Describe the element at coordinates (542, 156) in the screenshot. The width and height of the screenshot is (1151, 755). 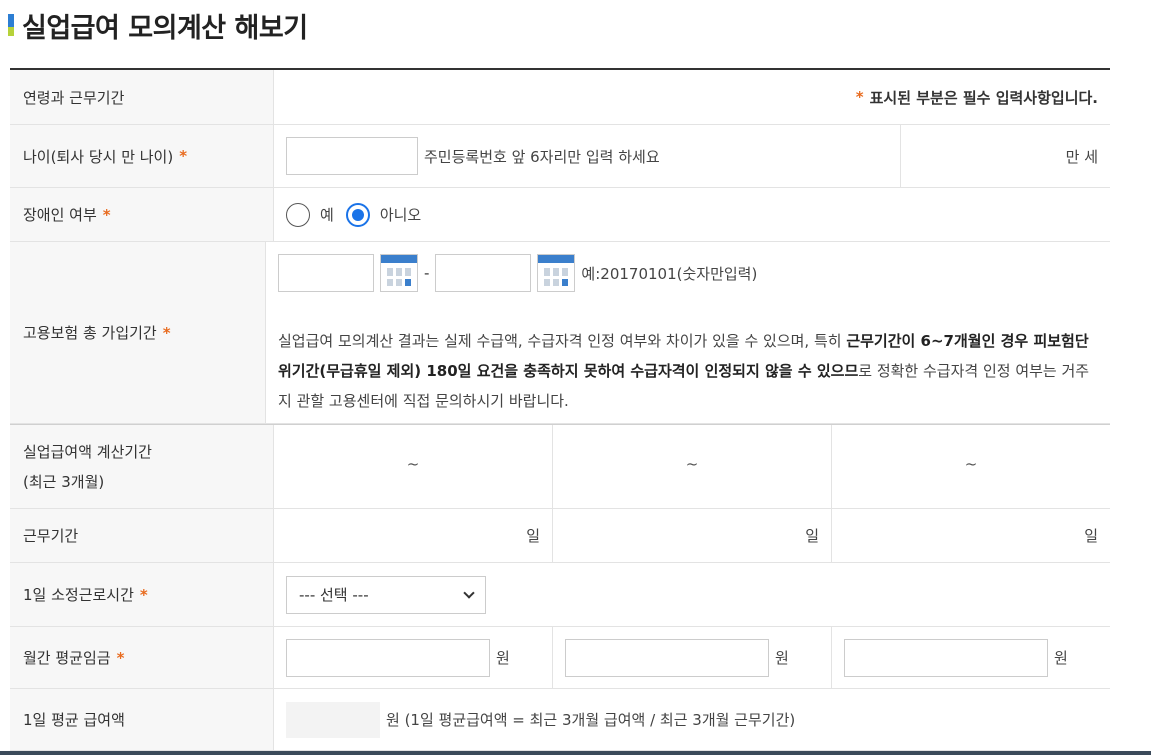
I see `age-hint: 주민등록번호 앞 6자리만 입력 하세요` at that location.